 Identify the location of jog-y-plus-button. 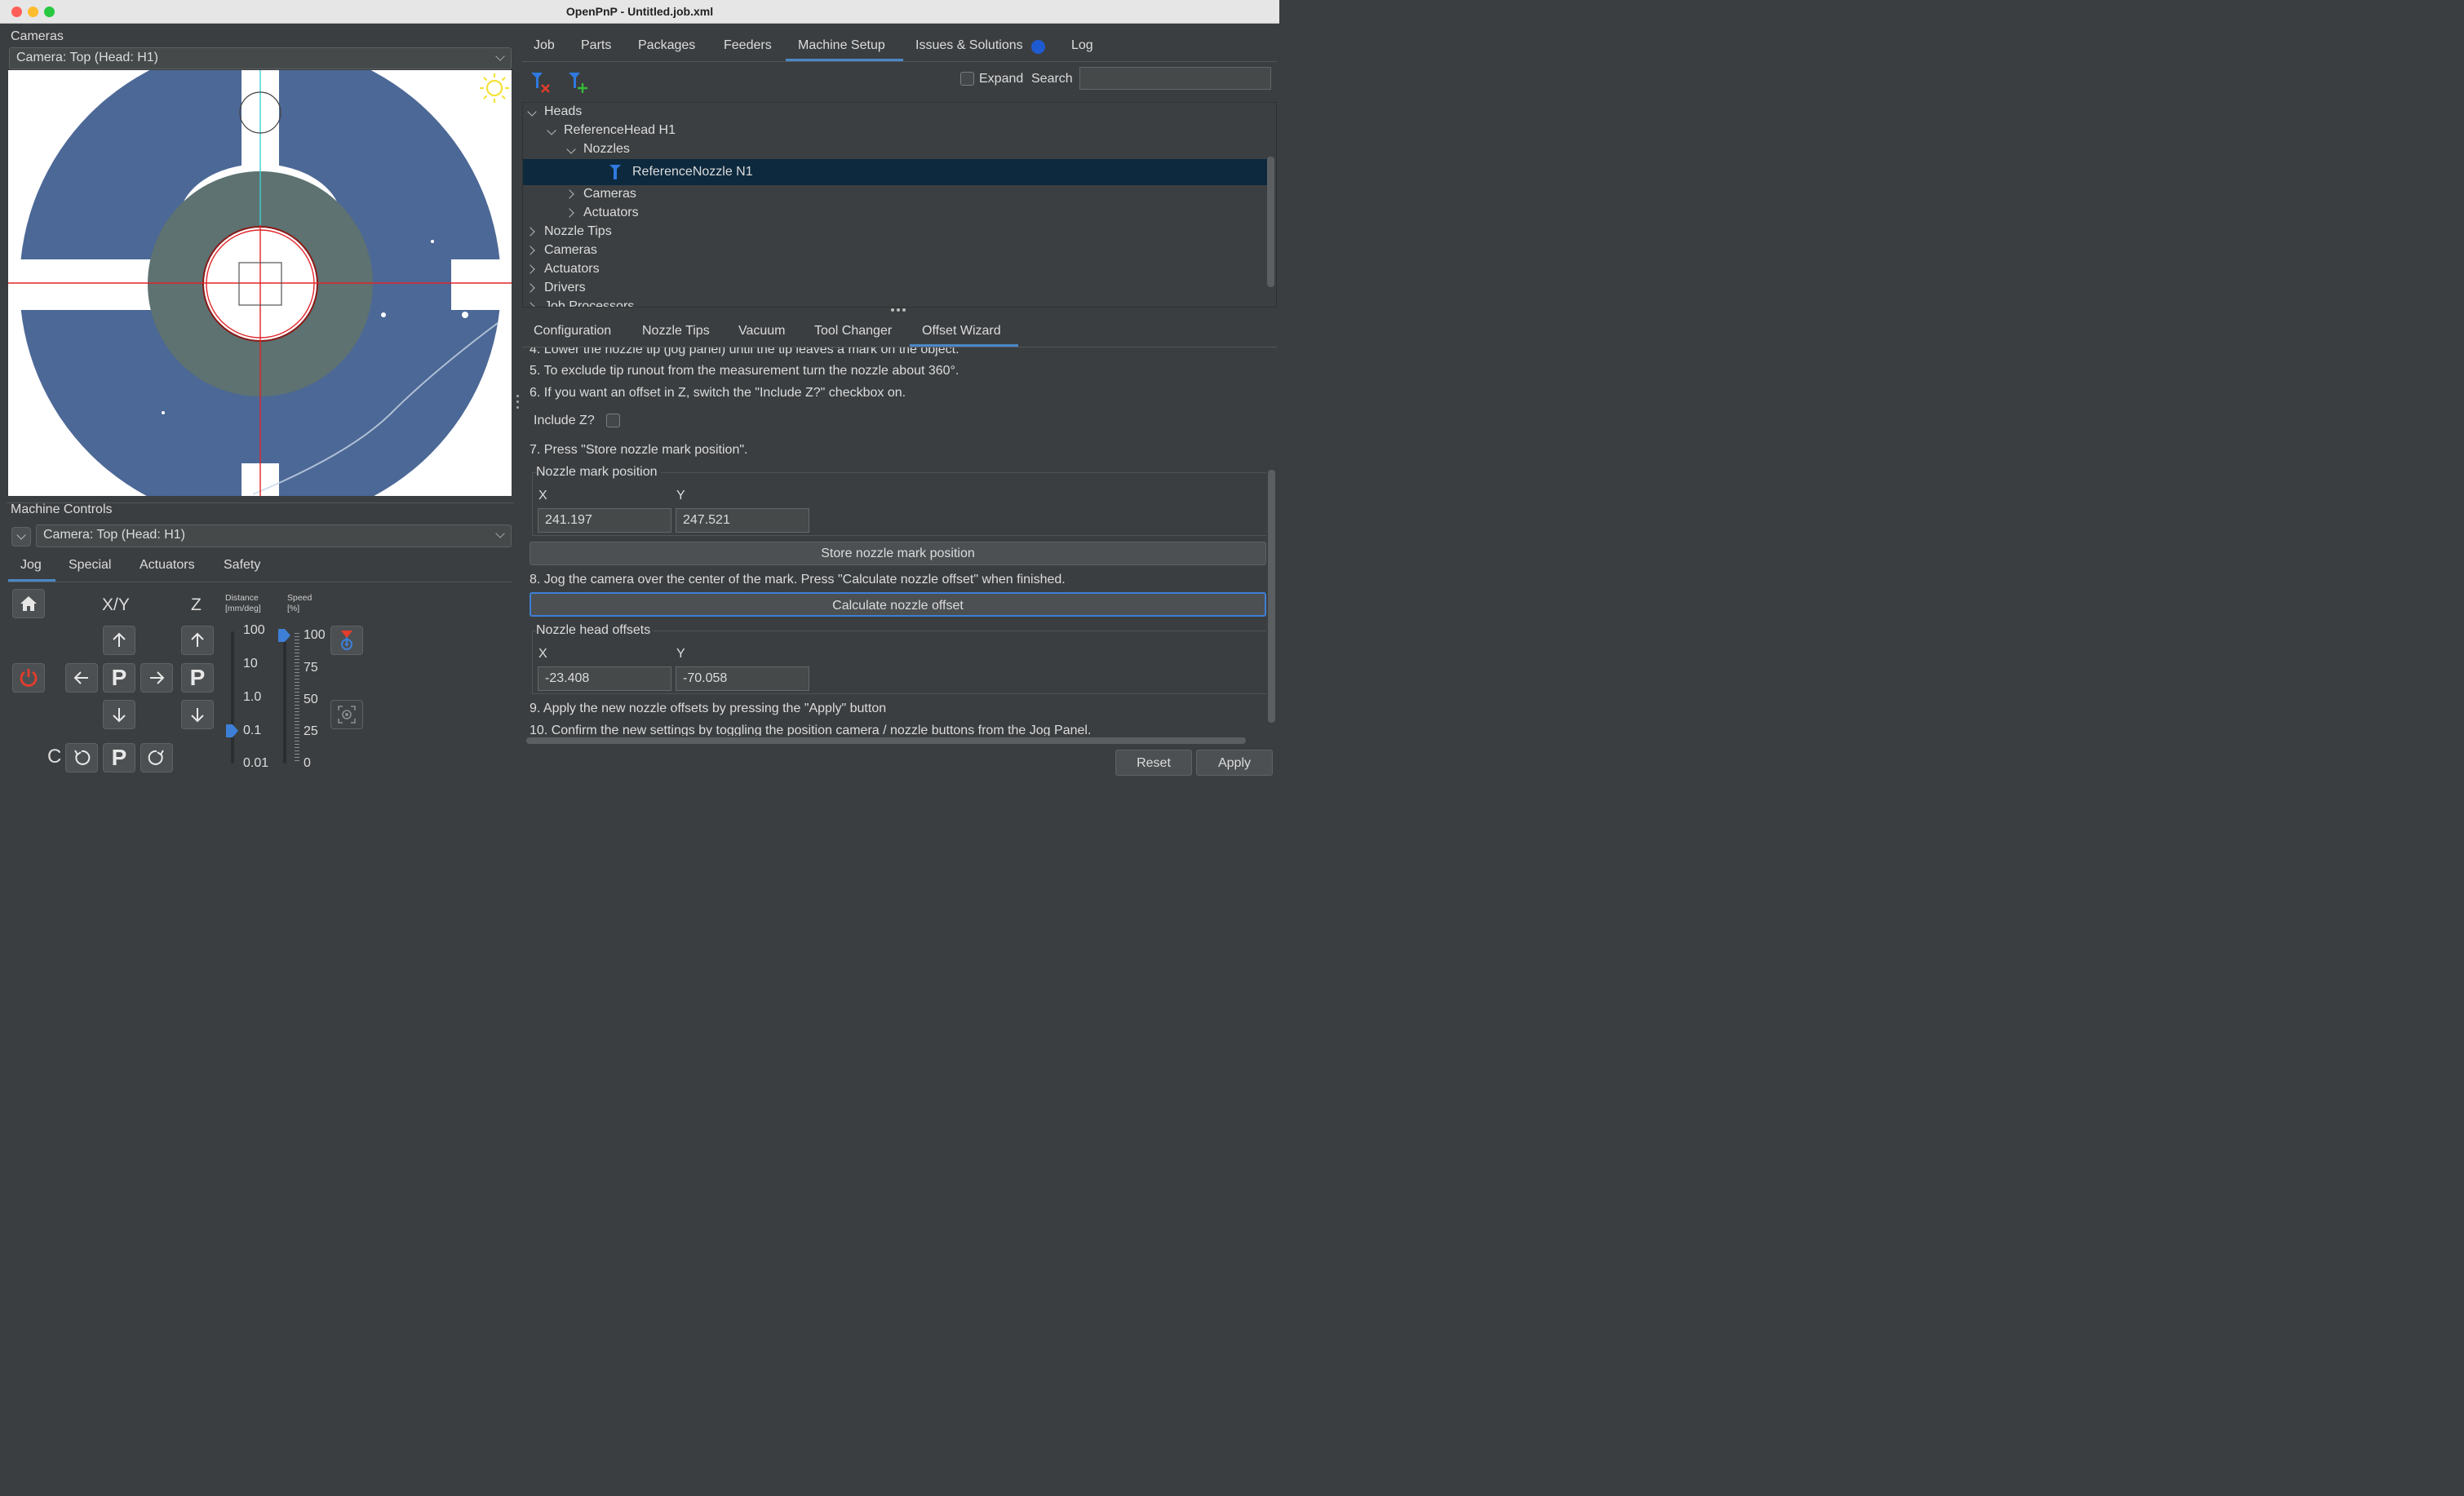
(119, 640).